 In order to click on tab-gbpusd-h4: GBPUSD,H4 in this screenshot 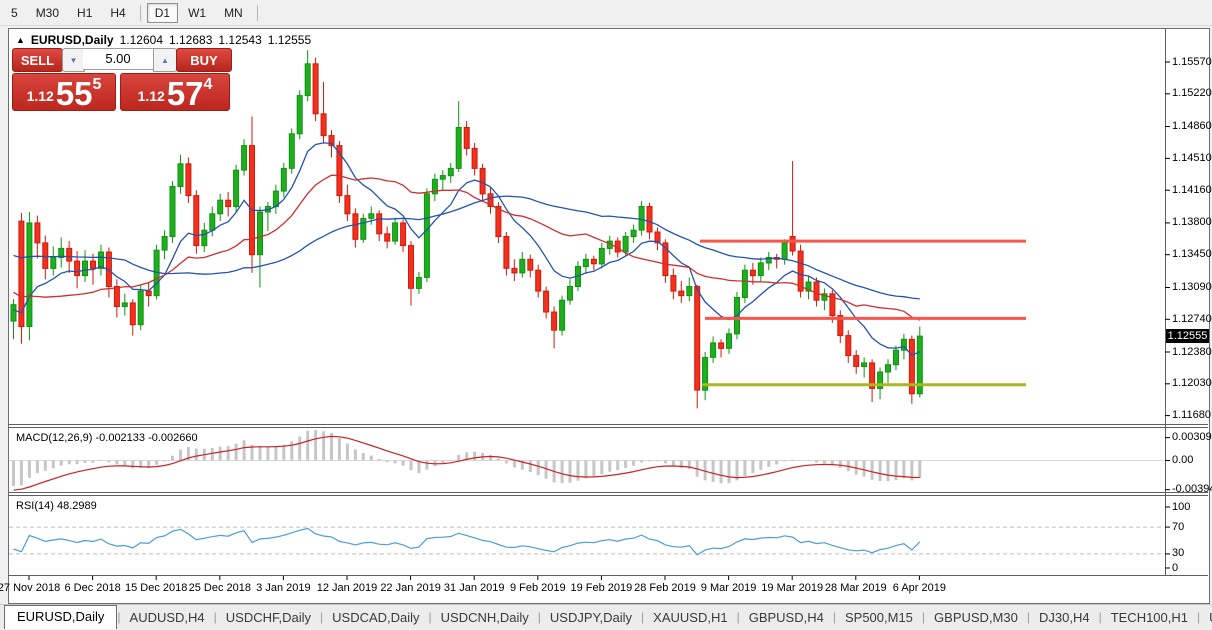, I will do `click(786, 618)`.